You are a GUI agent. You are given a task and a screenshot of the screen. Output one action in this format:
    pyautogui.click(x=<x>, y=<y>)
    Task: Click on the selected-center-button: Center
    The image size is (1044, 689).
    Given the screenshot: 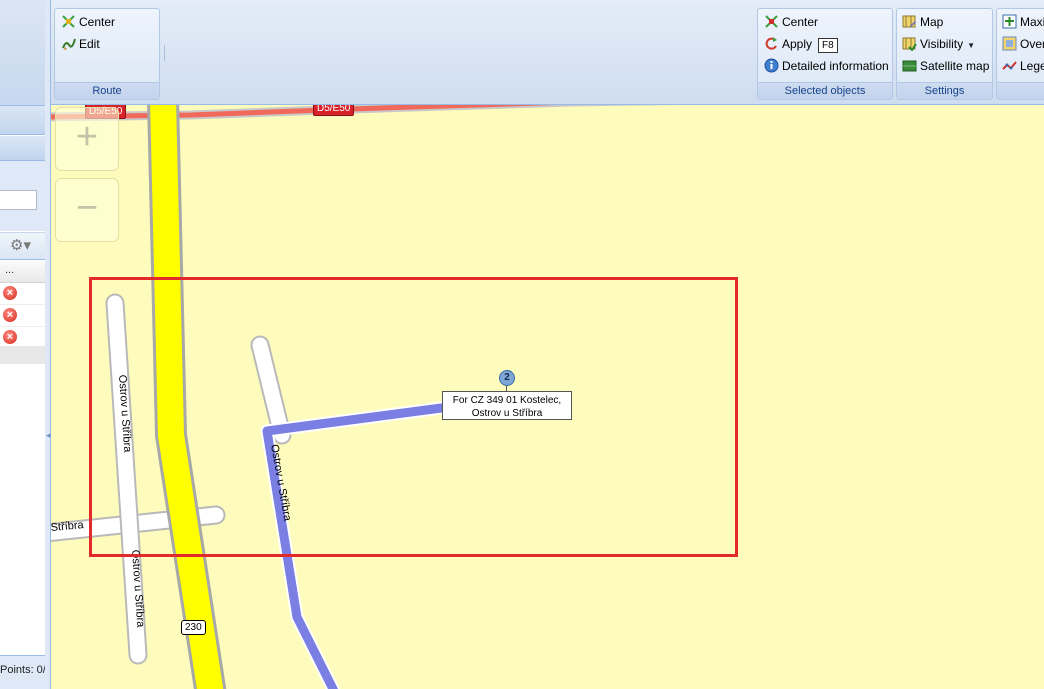 What is the action you would take?
    pyautogui.click(x=791, y=22)
    